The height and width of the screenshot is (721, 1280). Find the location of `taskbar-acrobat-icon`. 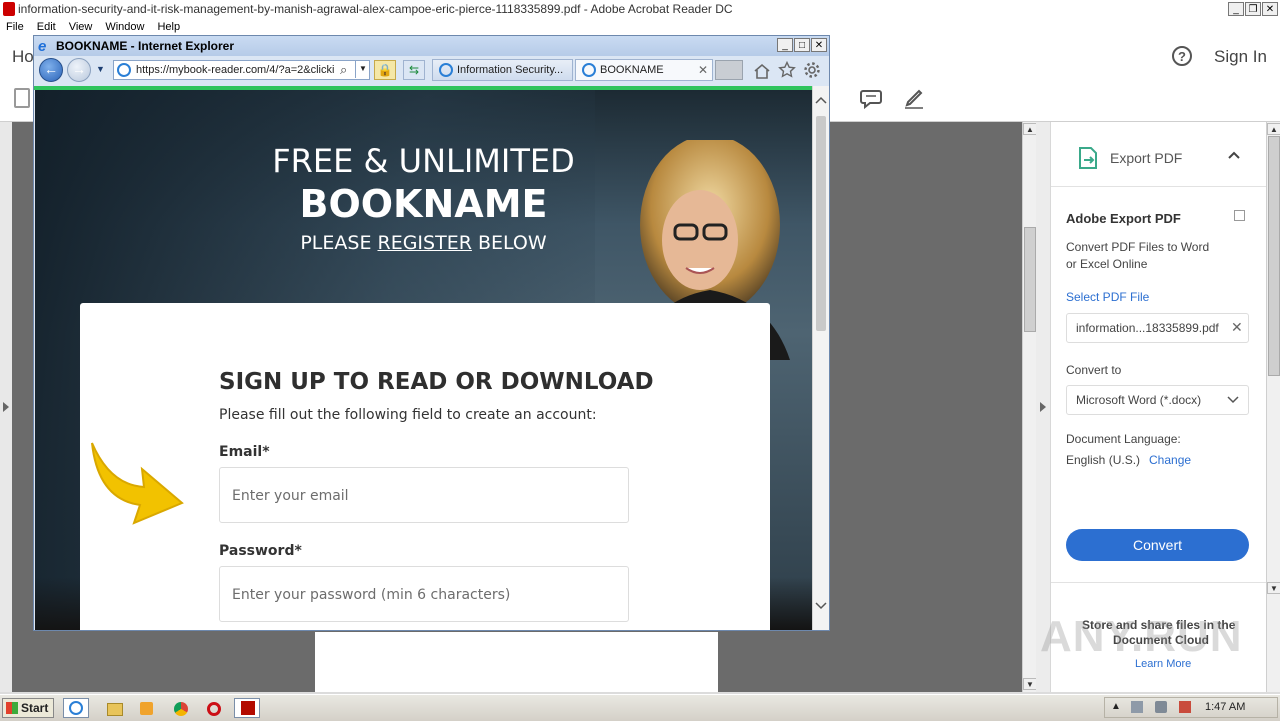

taskbar-acrobat-icon is located at coordinates (247, 708).